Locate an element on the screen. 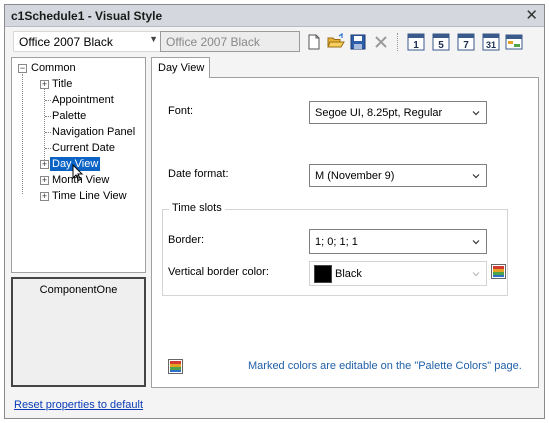 This screenshot has width=549, height=423. vertical-border-color-select: Black is located at coordinates (398, 273).